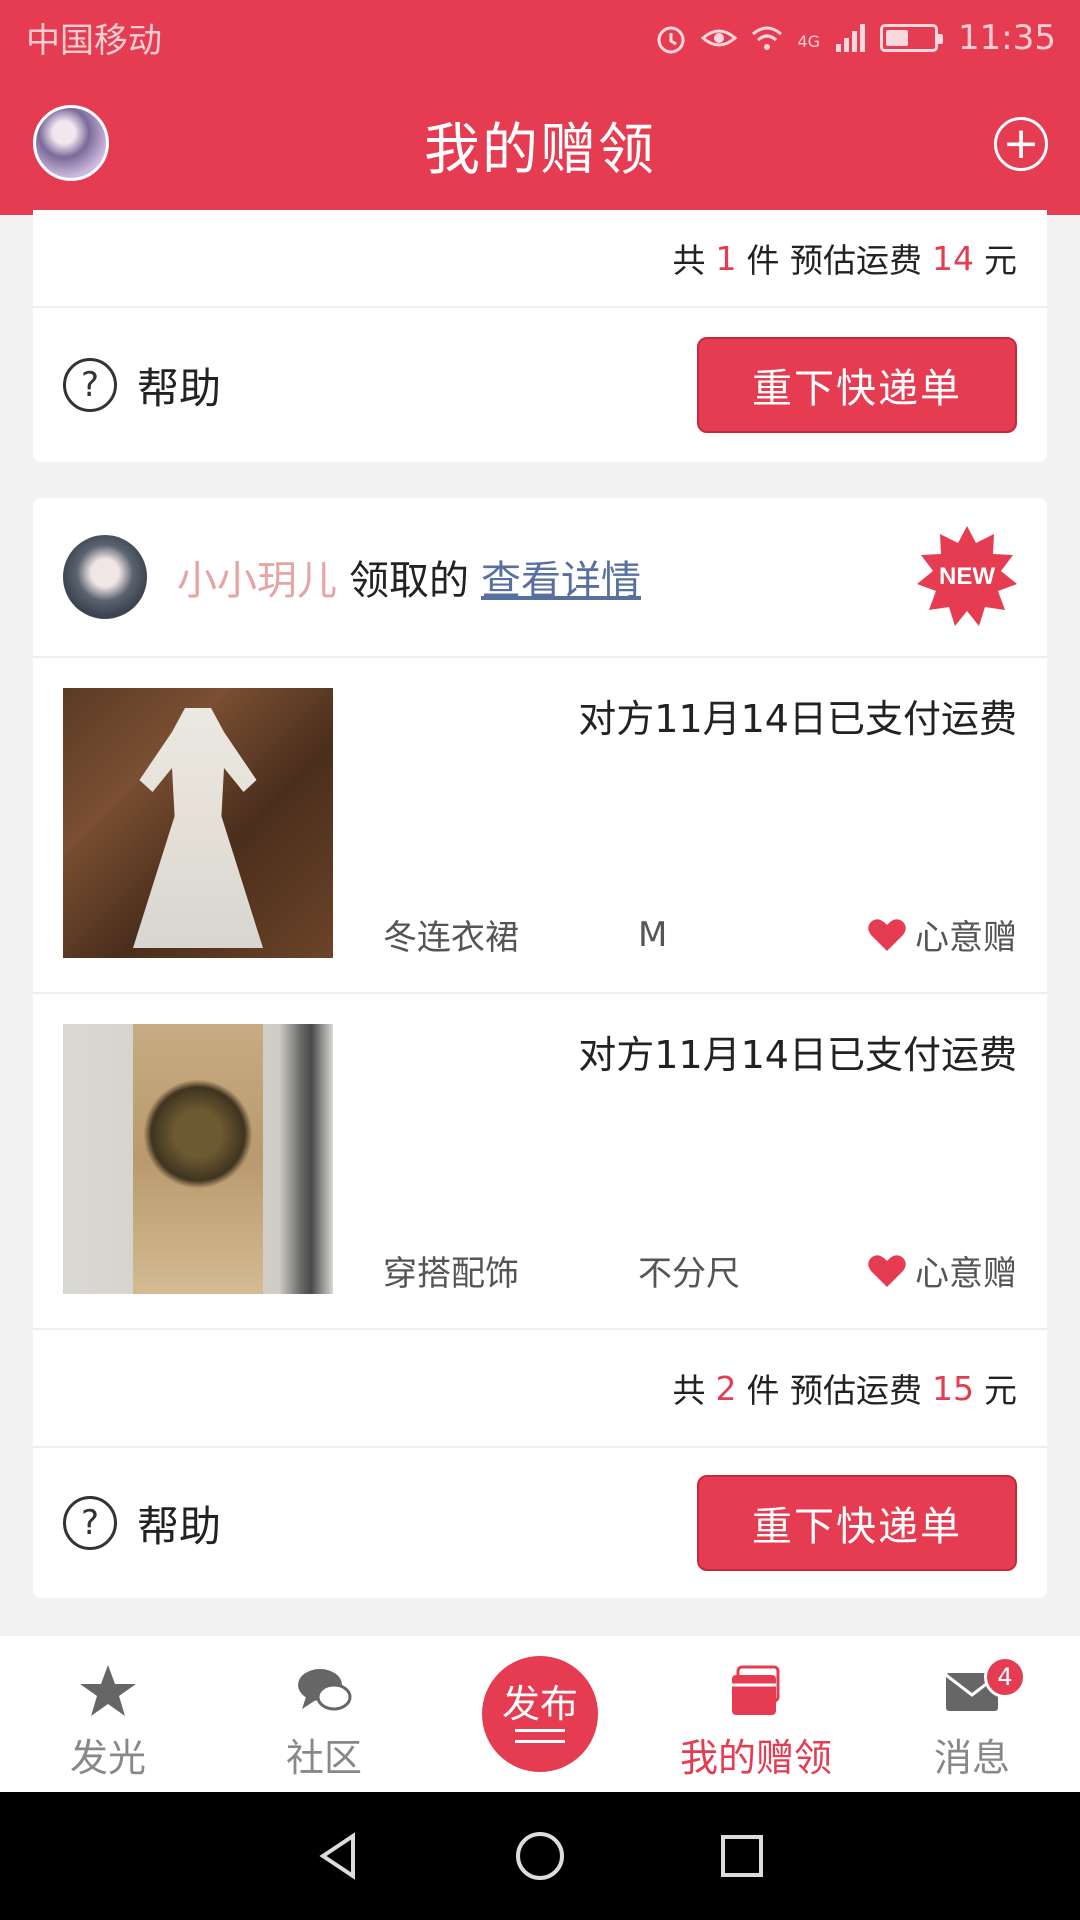 Image resolution: width=1080 pixels, height=1920 pixels. What do you see at coordinates (767, 38) in the screenshot?
I see `wifi-icon` at bounding box center [767, 38].